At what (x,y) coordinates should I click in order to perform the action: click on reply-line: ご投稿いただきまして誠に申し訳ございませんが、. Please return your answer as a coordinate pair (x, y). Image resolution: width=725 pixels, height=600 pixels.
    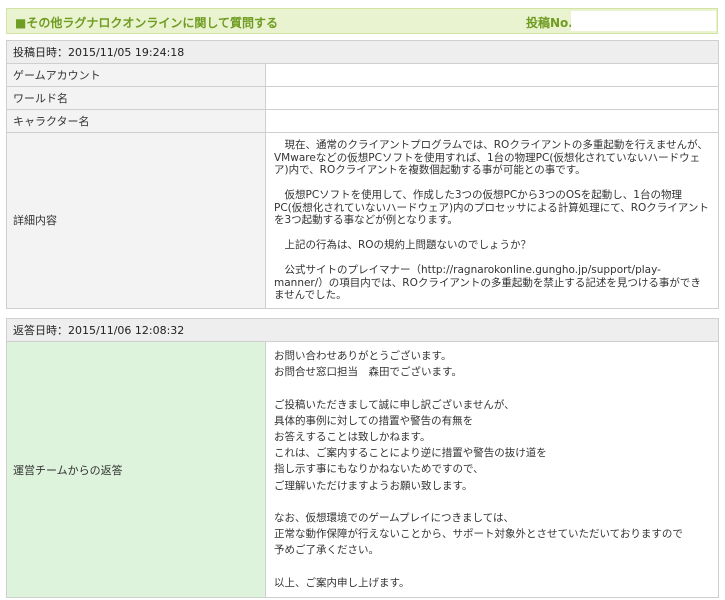
    Looking at the image, I should click on (394, 404).